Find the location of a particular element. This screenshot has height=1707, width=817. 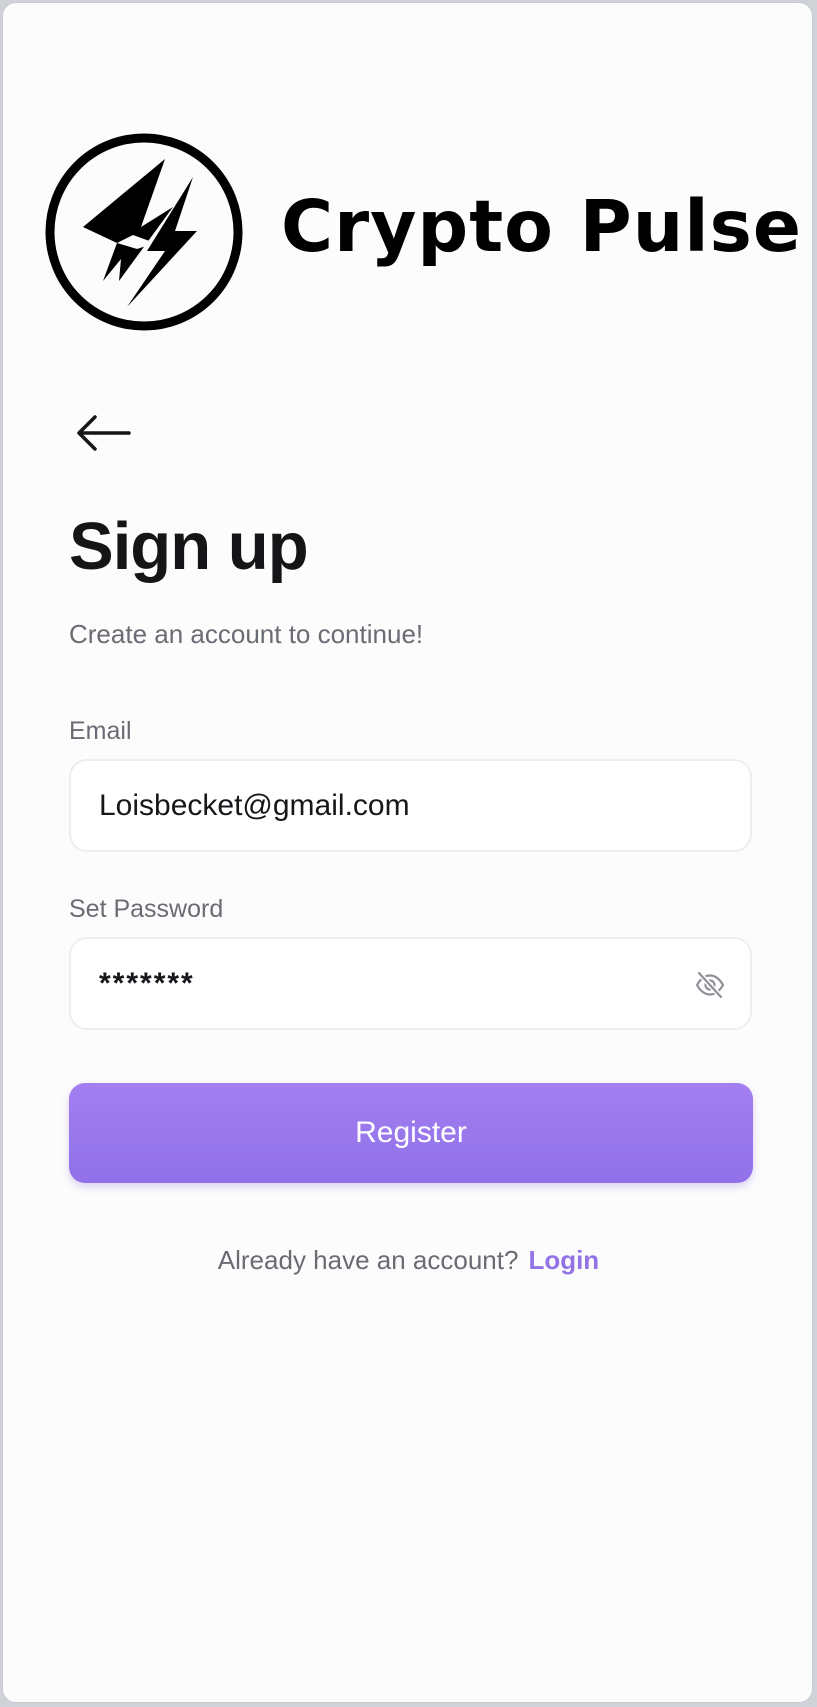

email-field: Loisbecket@gmail.com is located at coordinates (410, 805).